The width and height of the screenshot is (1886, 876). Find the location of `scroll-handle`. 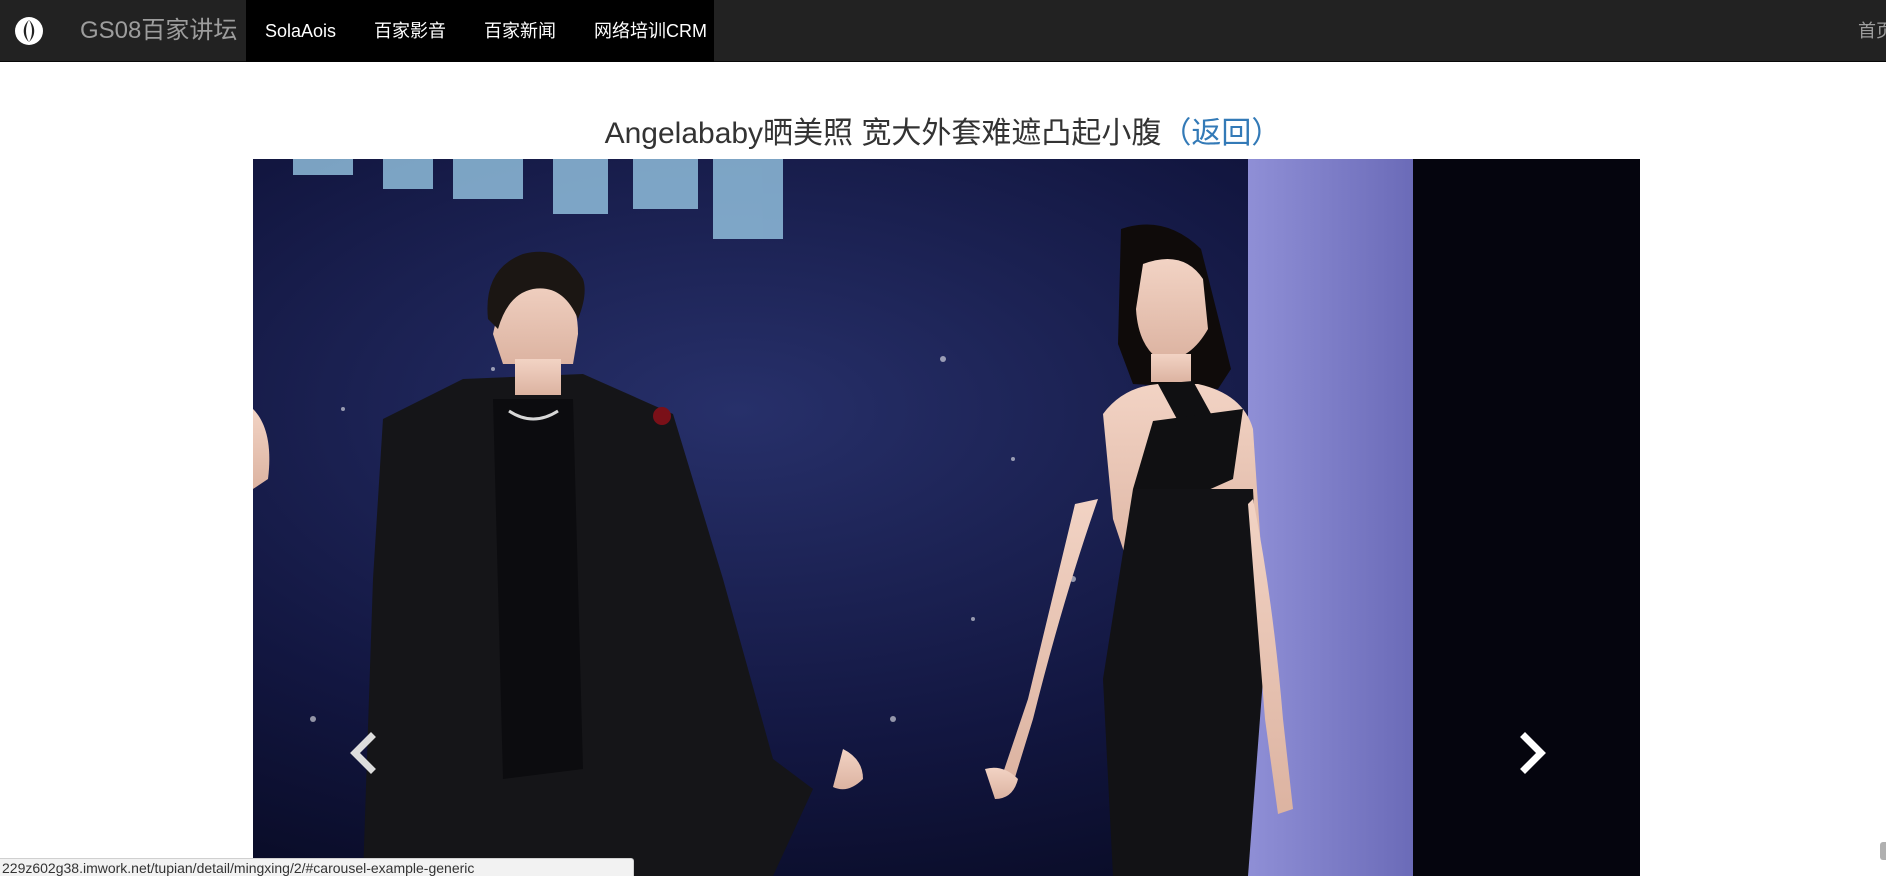

scroll-handle is located at coordinates (1883, 851).